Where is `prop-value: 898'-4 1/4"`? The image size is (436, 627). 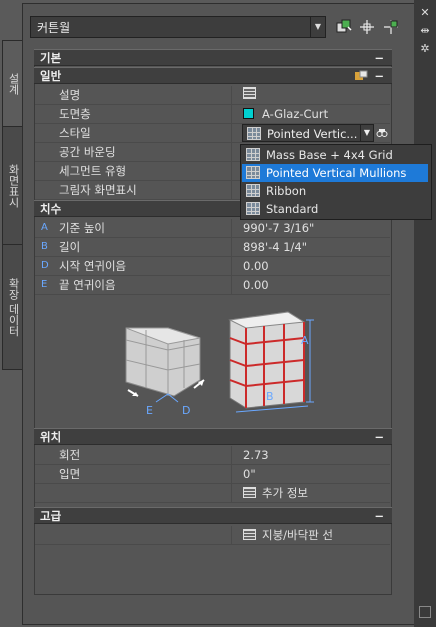 prop-value: 898'-4 1/4" is located at coordinates (275, 247).